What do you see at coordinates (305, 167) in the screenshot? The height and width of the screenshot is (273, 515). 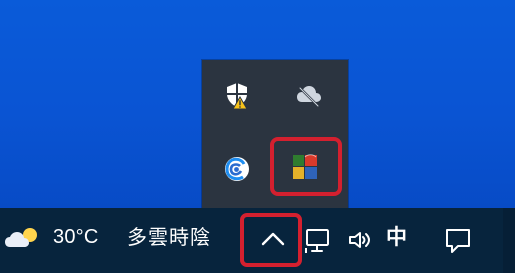 I see `colorful-app-icon` at bounding box center [305, 167].